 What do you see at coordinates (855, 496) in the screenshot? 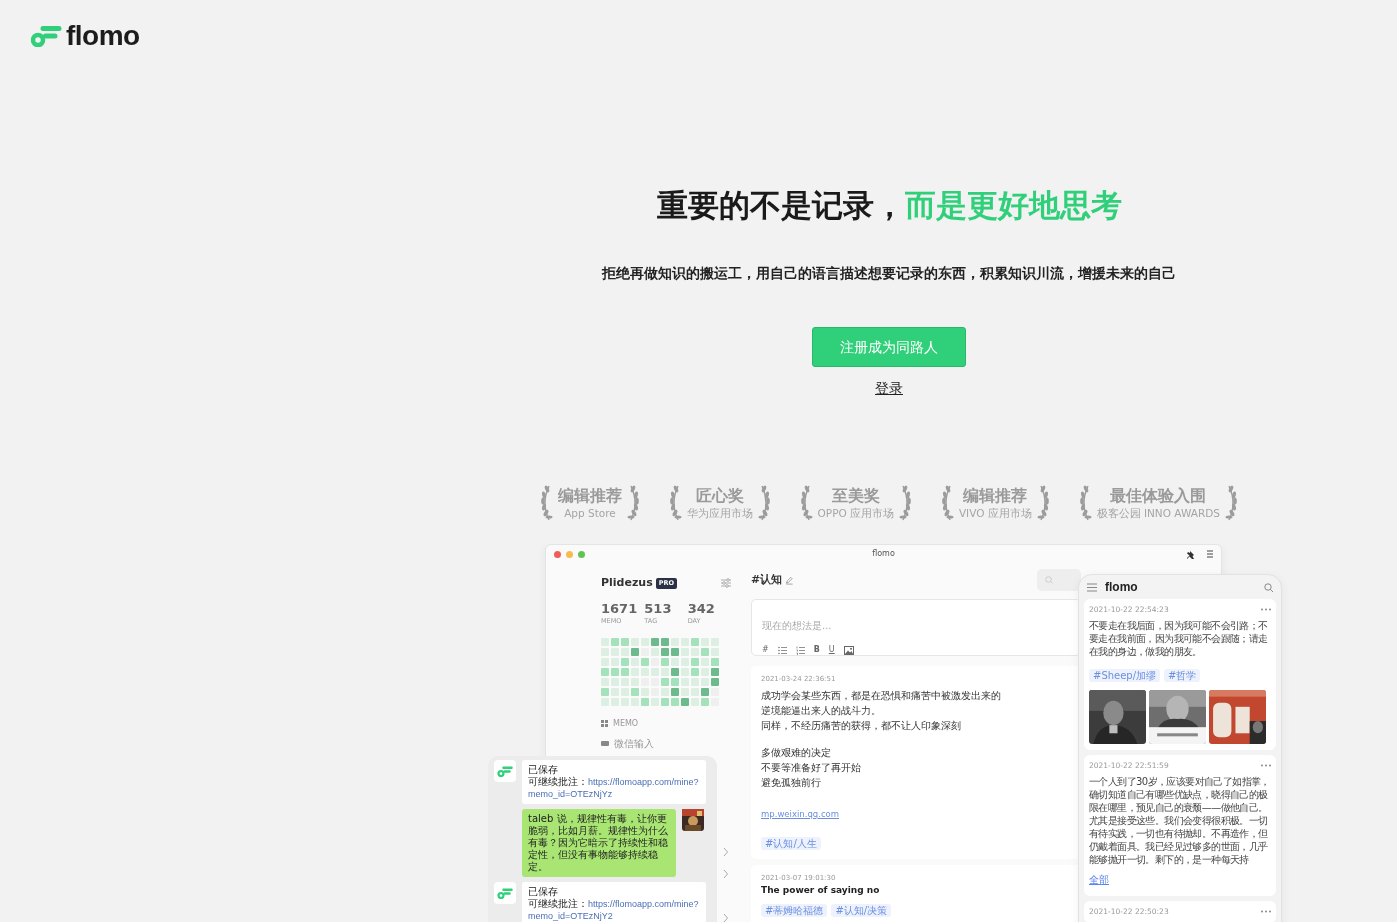
I see `award-title: 至美奖` at bounding box center [855, 496].